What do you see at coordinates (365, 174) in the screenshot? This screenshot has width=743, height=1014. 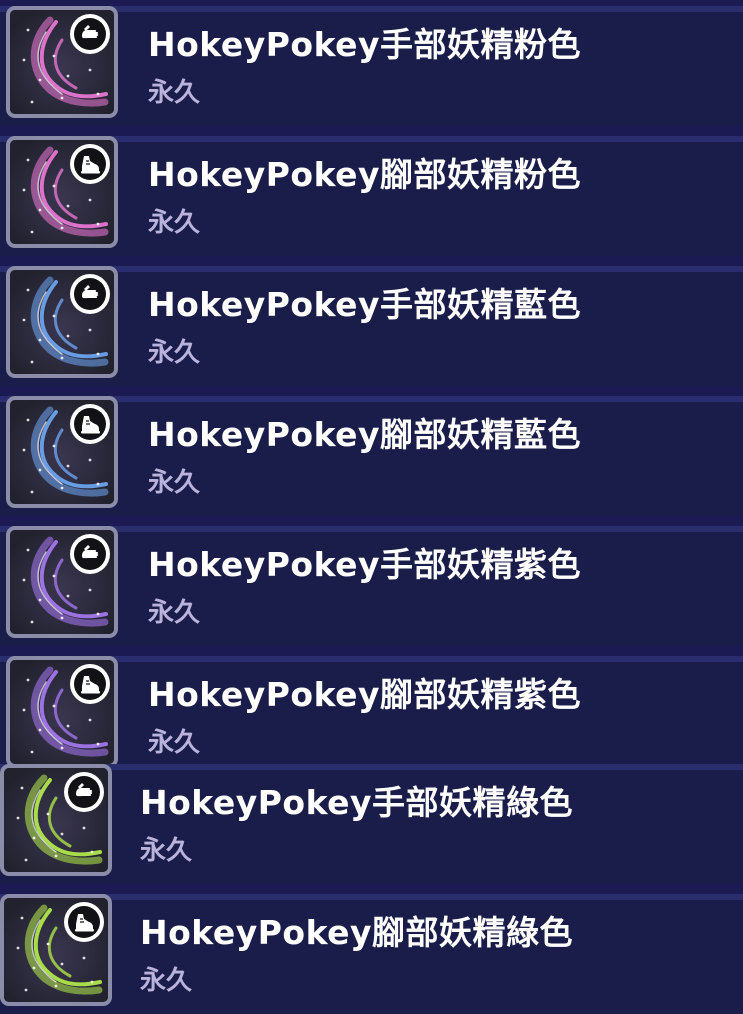 I see `item-title: HokeyPokey腳部妖精粉色` at bounding box center [365, 174].